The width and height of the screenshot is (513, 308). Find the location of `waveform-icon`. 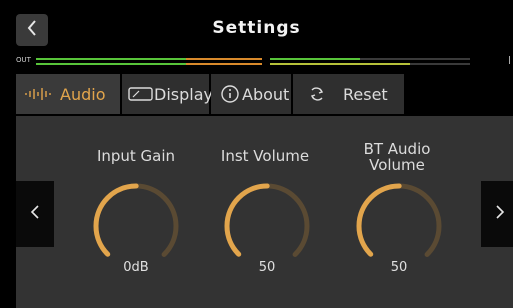

waveform-icon is located at coordinates (40, 94).